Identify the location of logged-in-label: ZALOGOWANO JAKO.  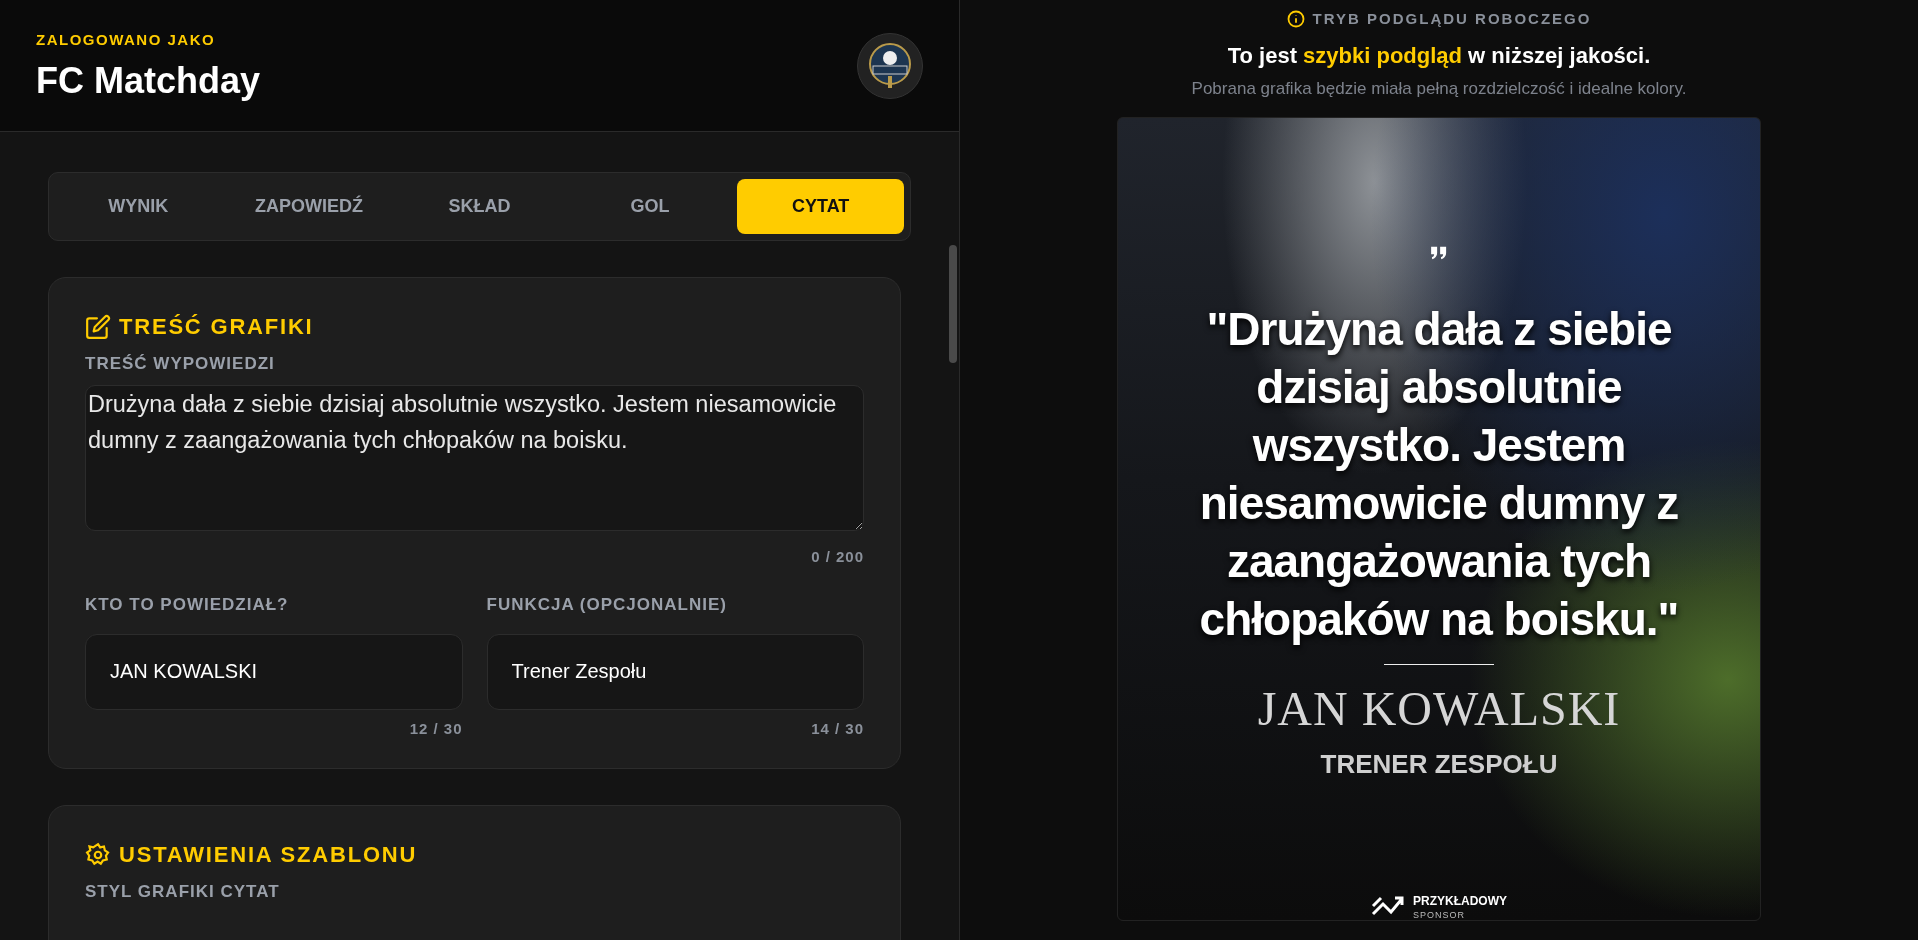
(126, 39).